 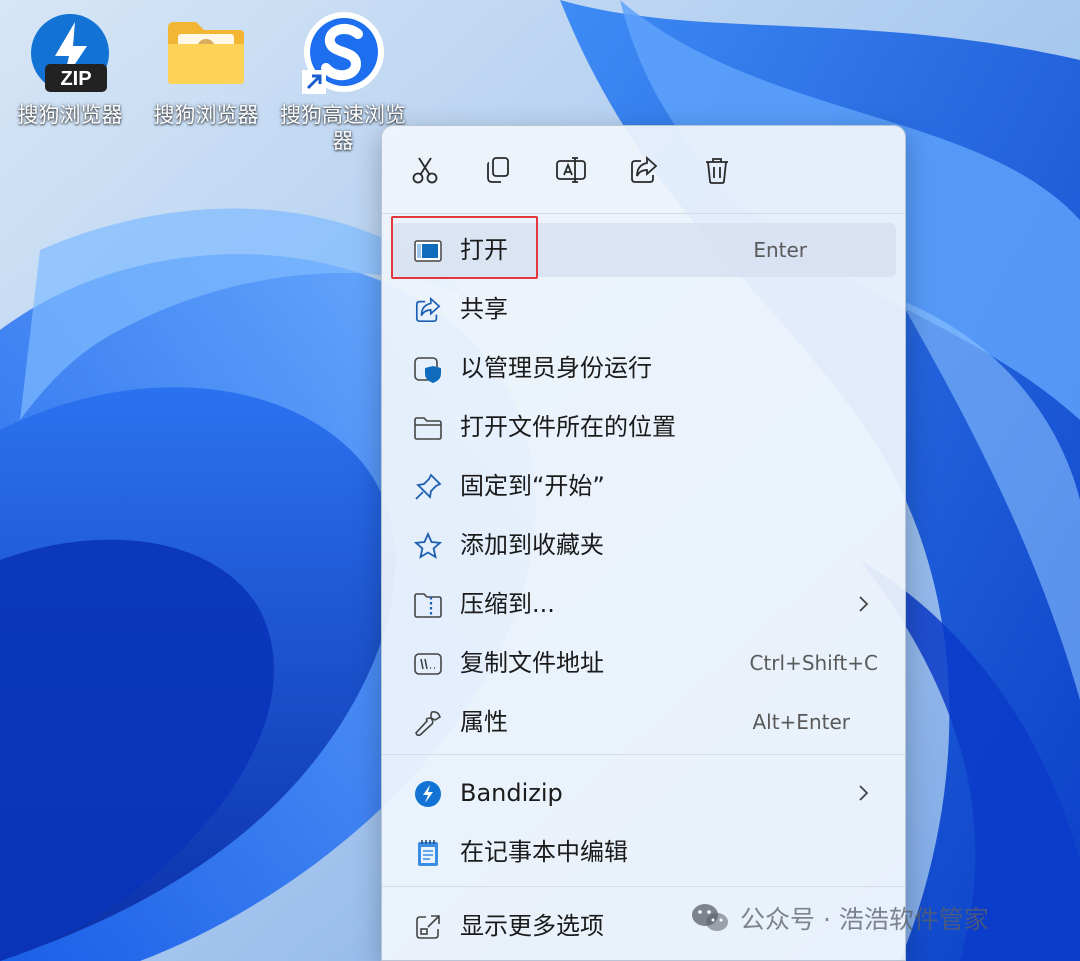 I want to click on annotation-highlight-box, so click(x=464, y=247).